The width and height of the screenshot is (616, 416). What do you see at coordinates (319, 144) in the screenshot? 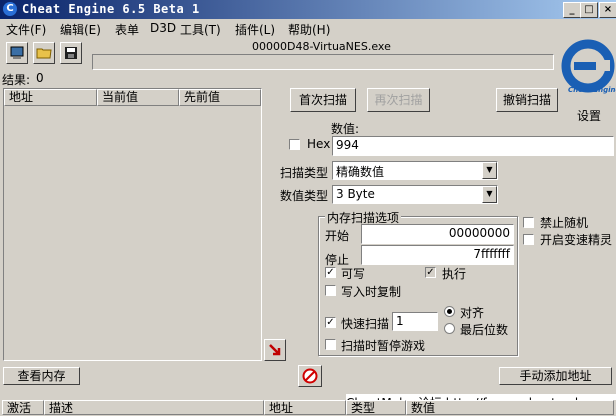
I see `hex-label: Hex` at bounding box center [319, 144].